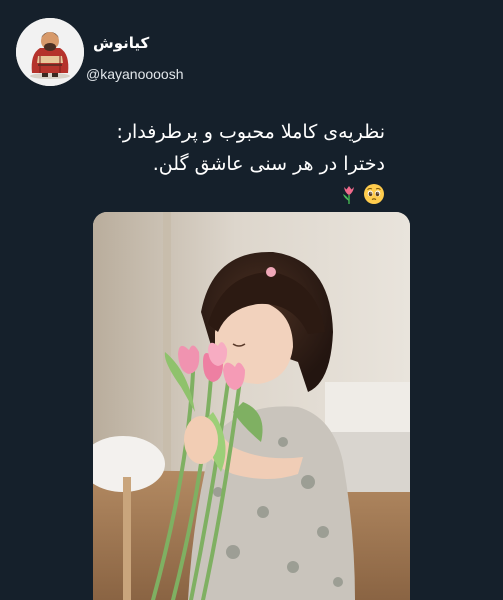  What do you see at coordinates (348, 195) in the screenshot?
I see `tulip-icon` at bounding box center [348, 195].